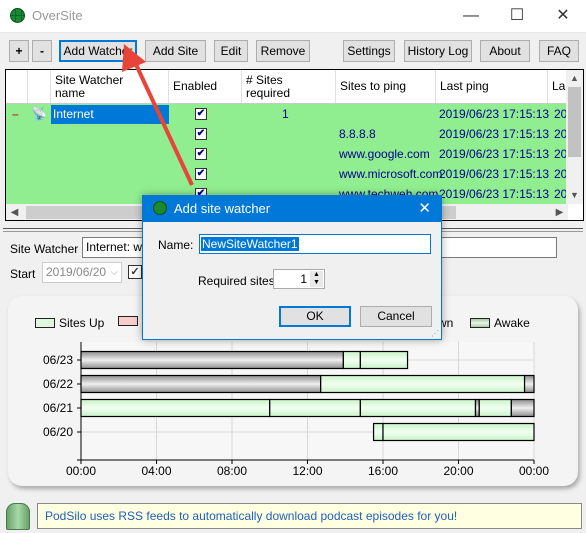 This screenshot has width=586, height=533. Describe the element at coordinates (250, 244) in the screenshot. I see `name-input-value: NewSiteWatcher1` at that location.